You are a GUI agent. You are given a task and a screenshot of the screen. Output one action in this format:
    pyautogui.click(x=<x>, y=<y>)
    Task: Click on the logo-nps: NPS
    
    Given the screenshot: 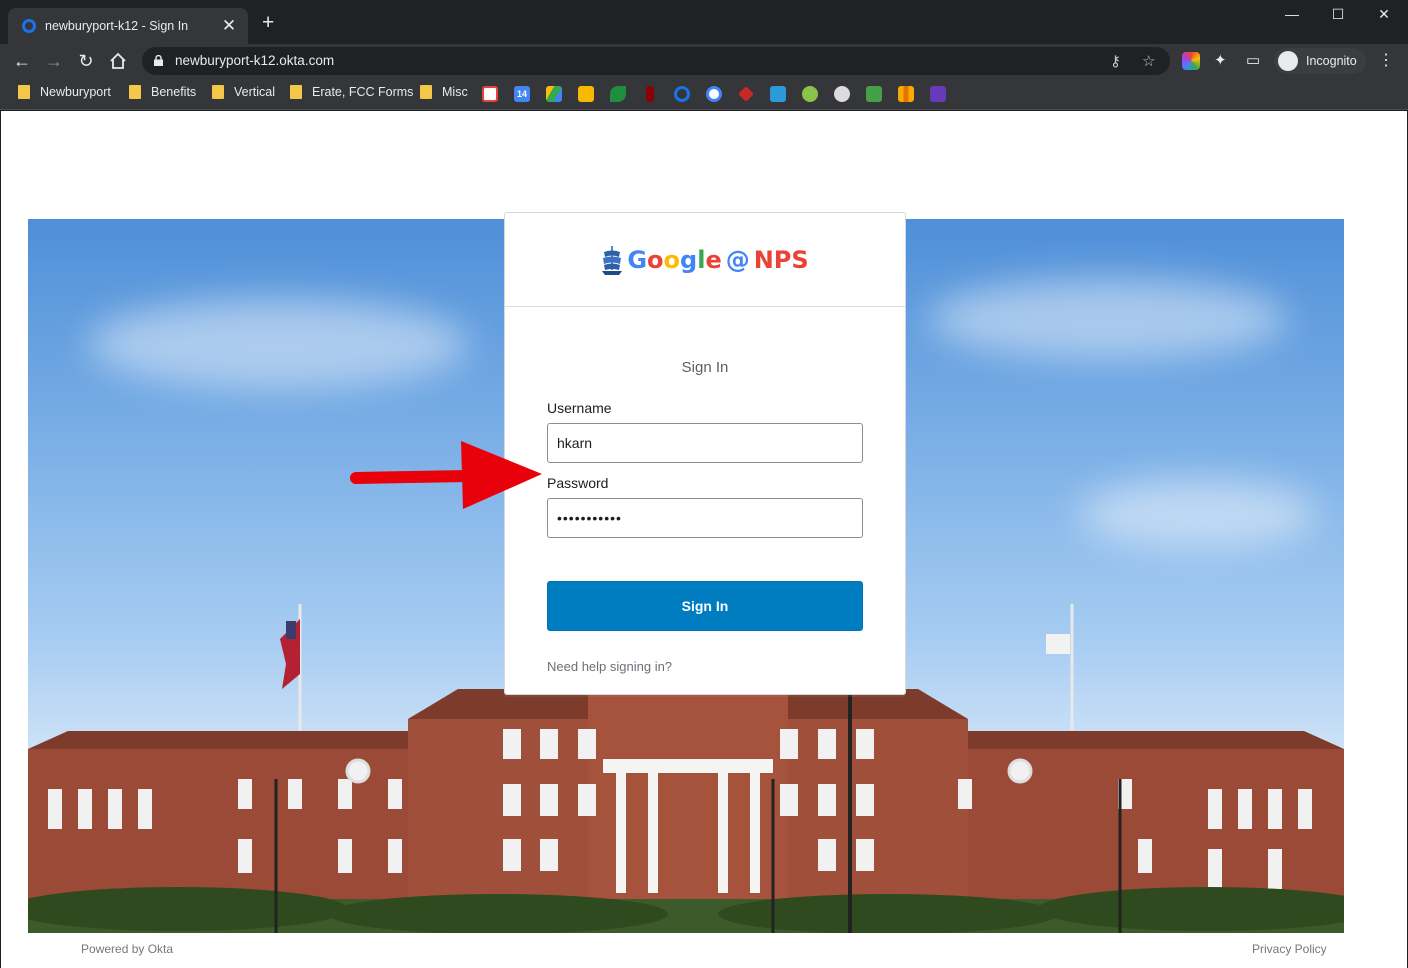 What is the action you would take?
    pyautogui.click(x=781, y=259)
    